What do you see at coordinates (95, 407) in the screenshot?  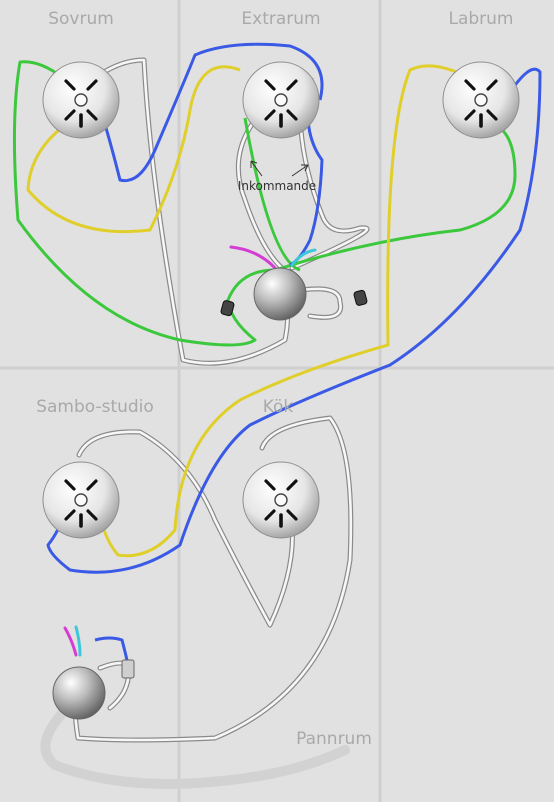 I see `room-label-sambo-studio: Sambo-studio` at bounding box center [95, 407].